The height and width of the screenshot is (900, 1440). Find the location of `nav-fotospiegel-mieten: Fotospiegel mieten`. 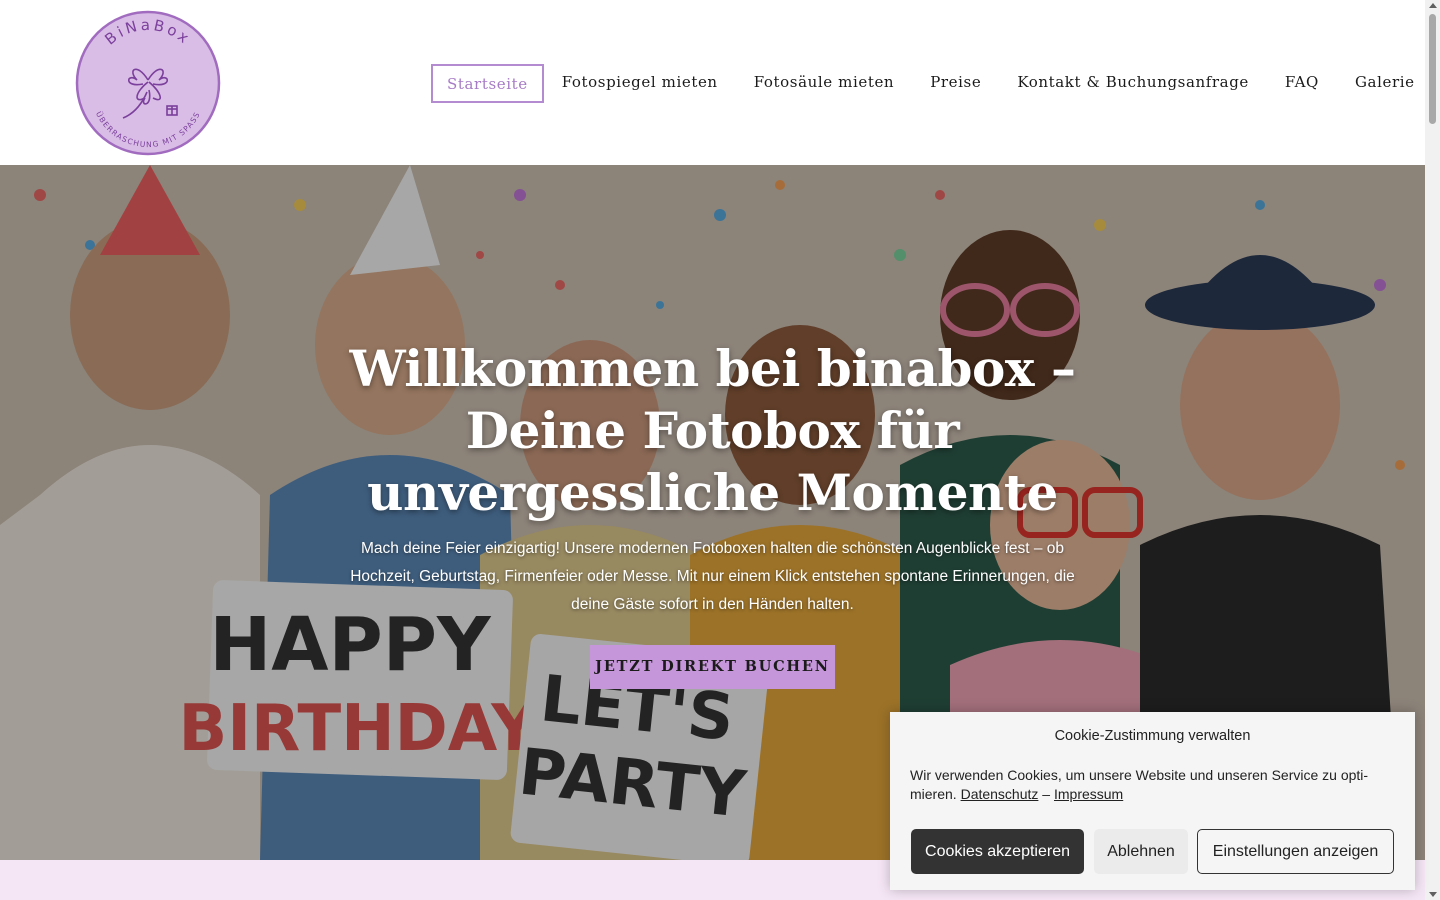

nav-fotospiegel-mieten: Fotospiegel mieten is located at coordinates (640, 83).